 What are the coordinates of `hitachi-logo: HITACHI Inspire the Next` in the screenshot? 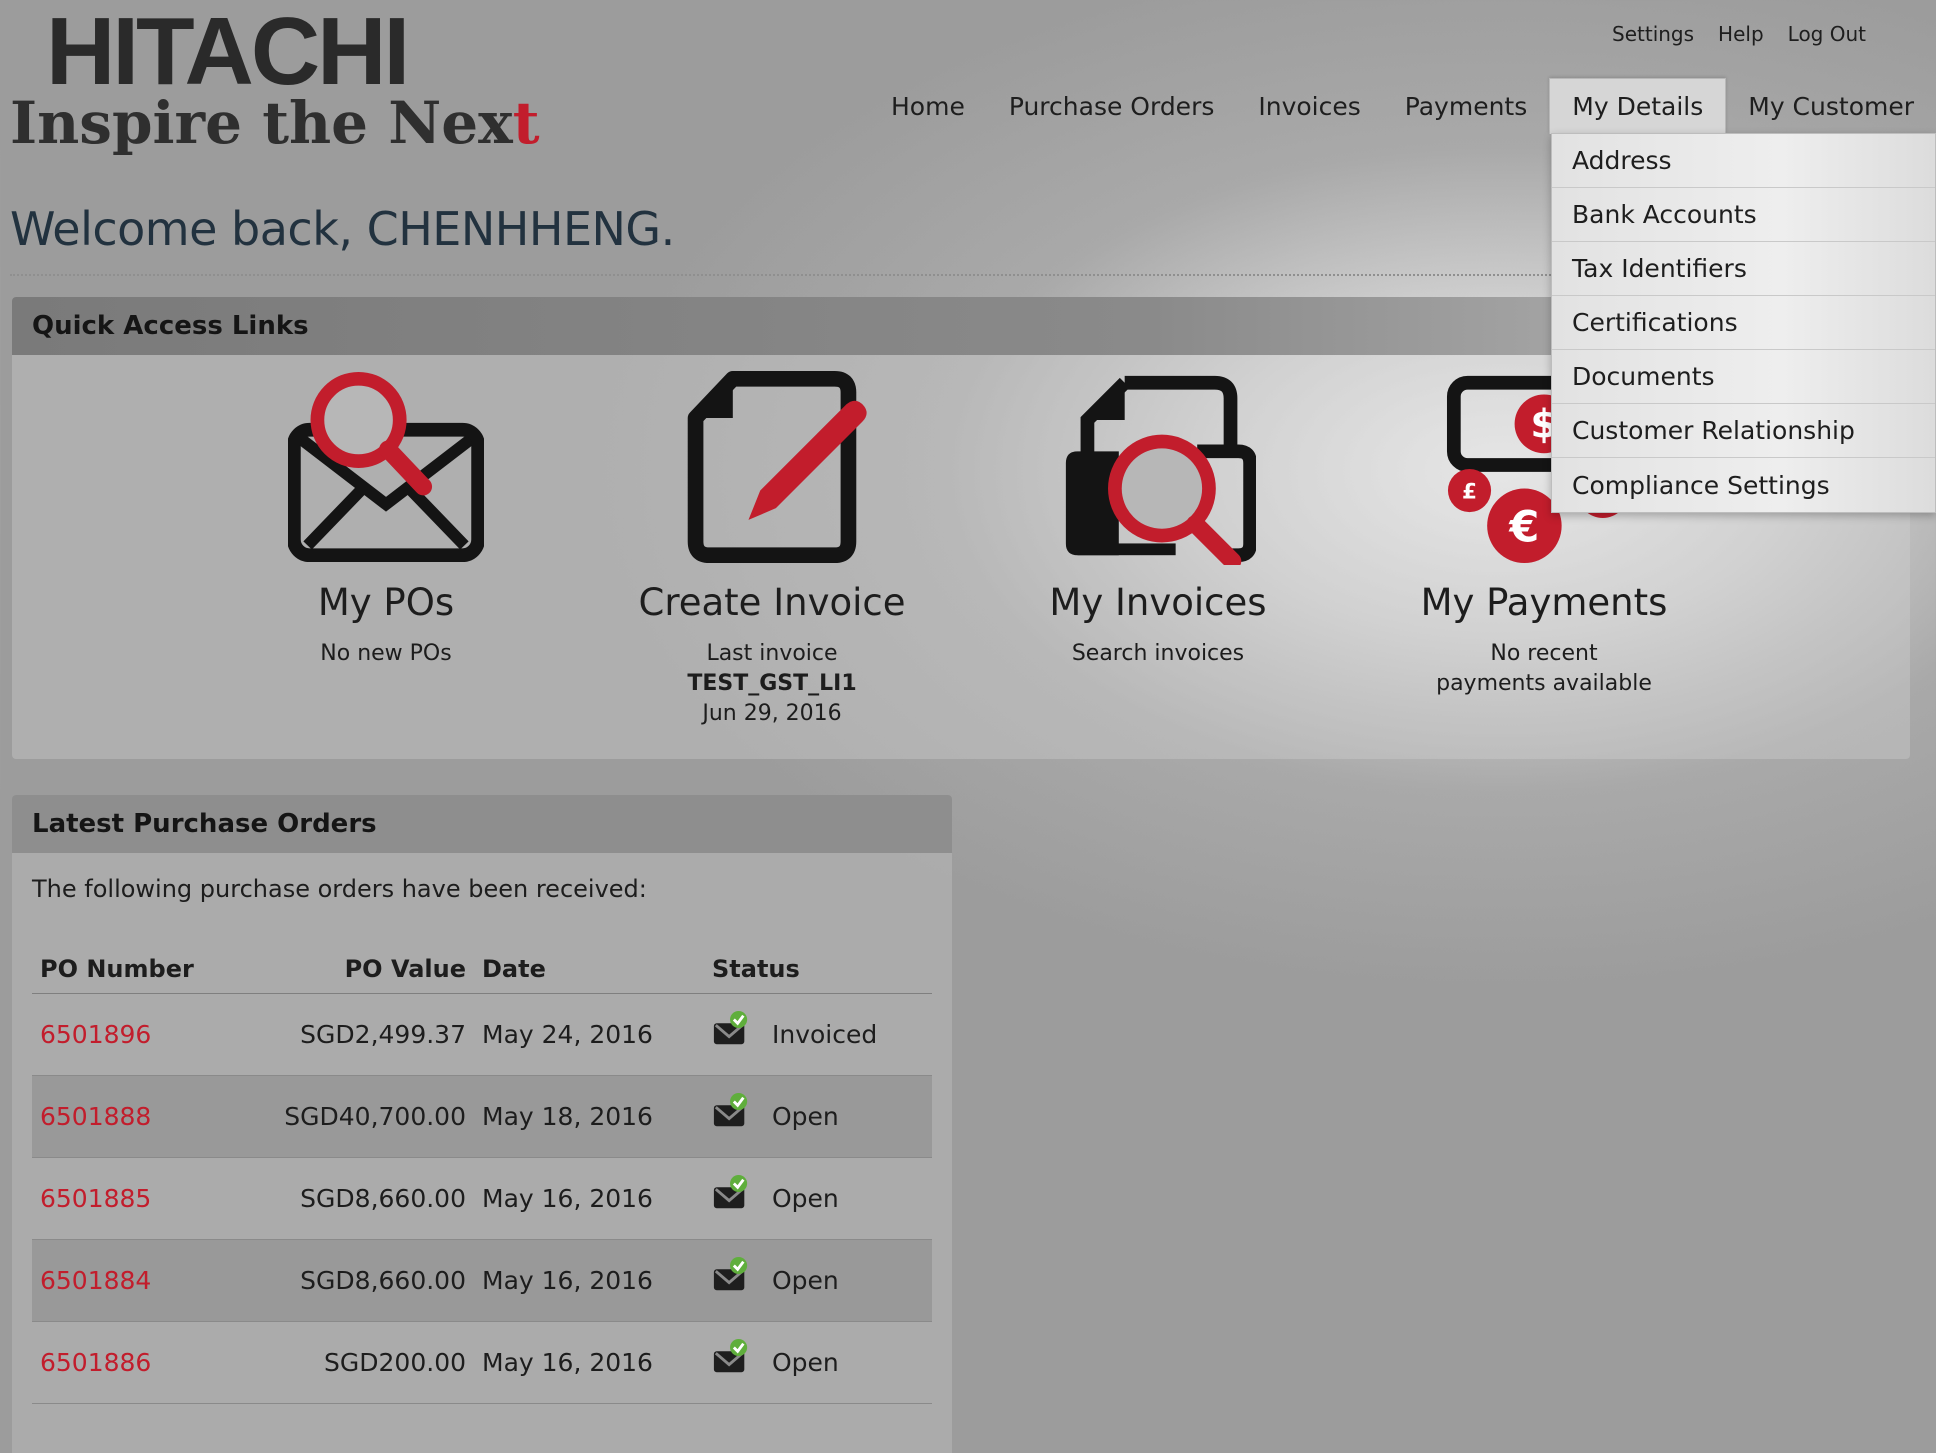 It's located at (275, 79).